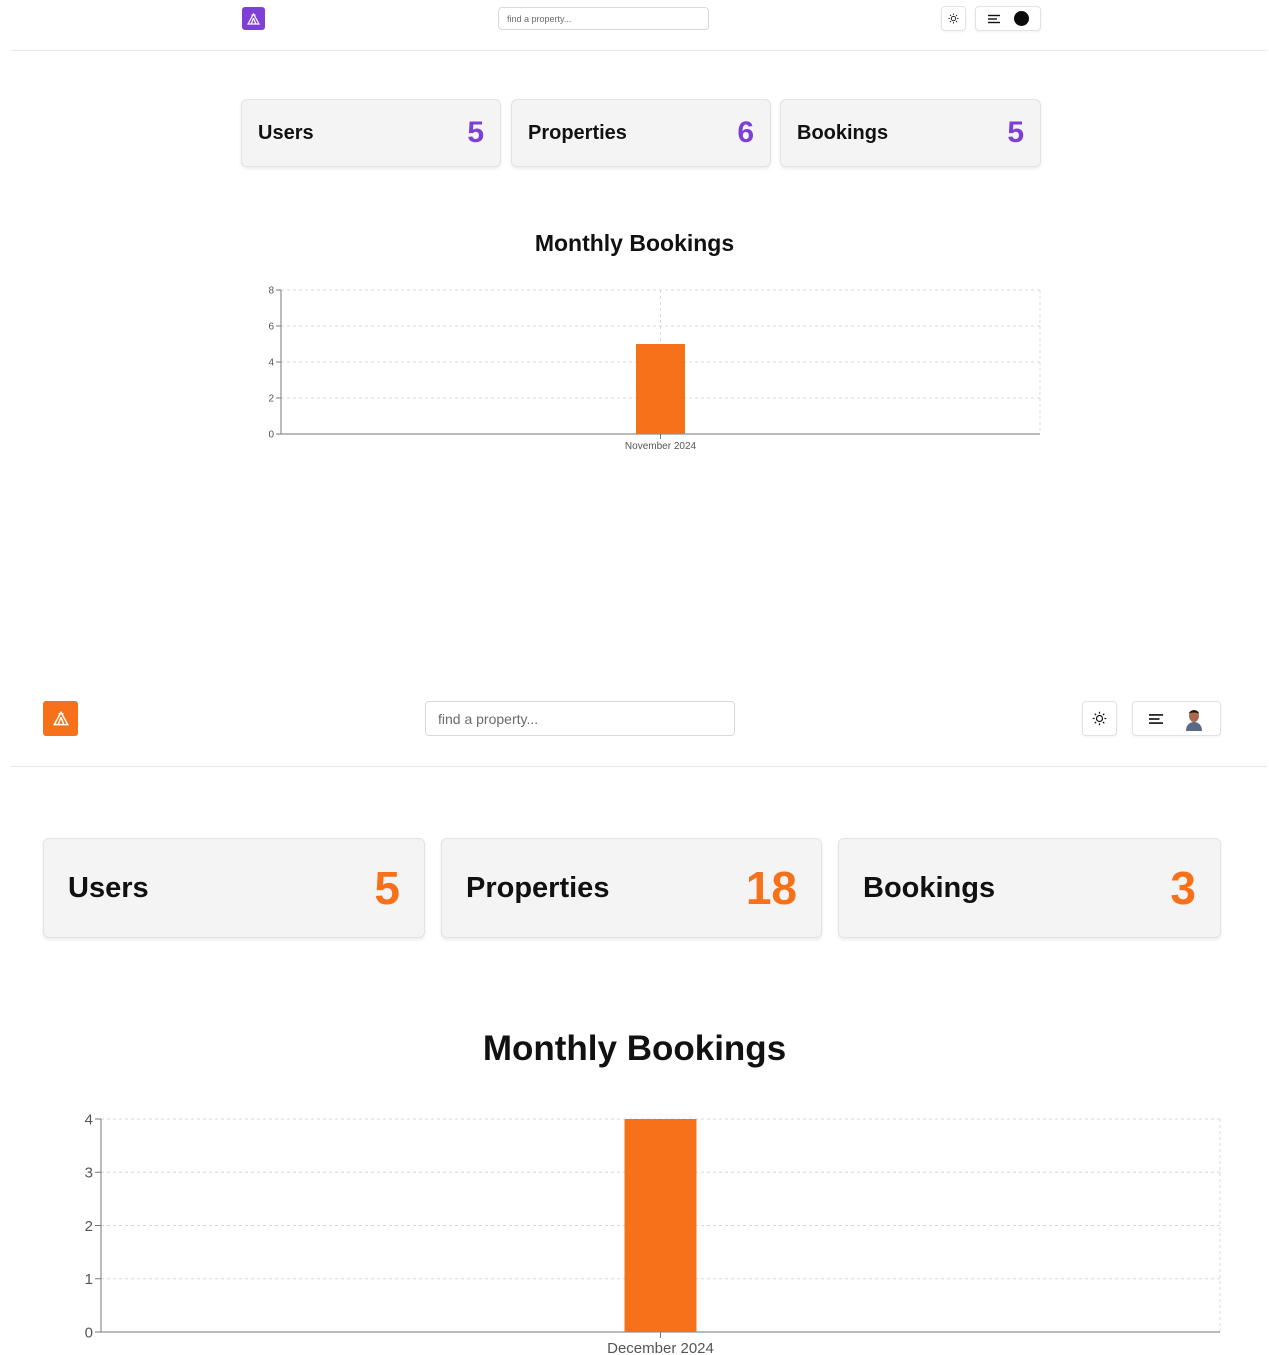 The height and width of the screenshot is (1355, 1269). I want to click on monthly-bookings-chart: 0 2 4 6 8 November 2024, so click(654, 369).